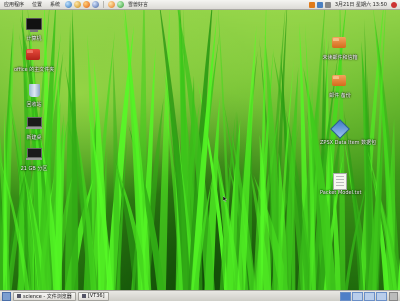 The width and height of the screenshot is (400, 301). Describe the element at coordinates (319, 4) in the screenshot. I see `network-icon` at that location.